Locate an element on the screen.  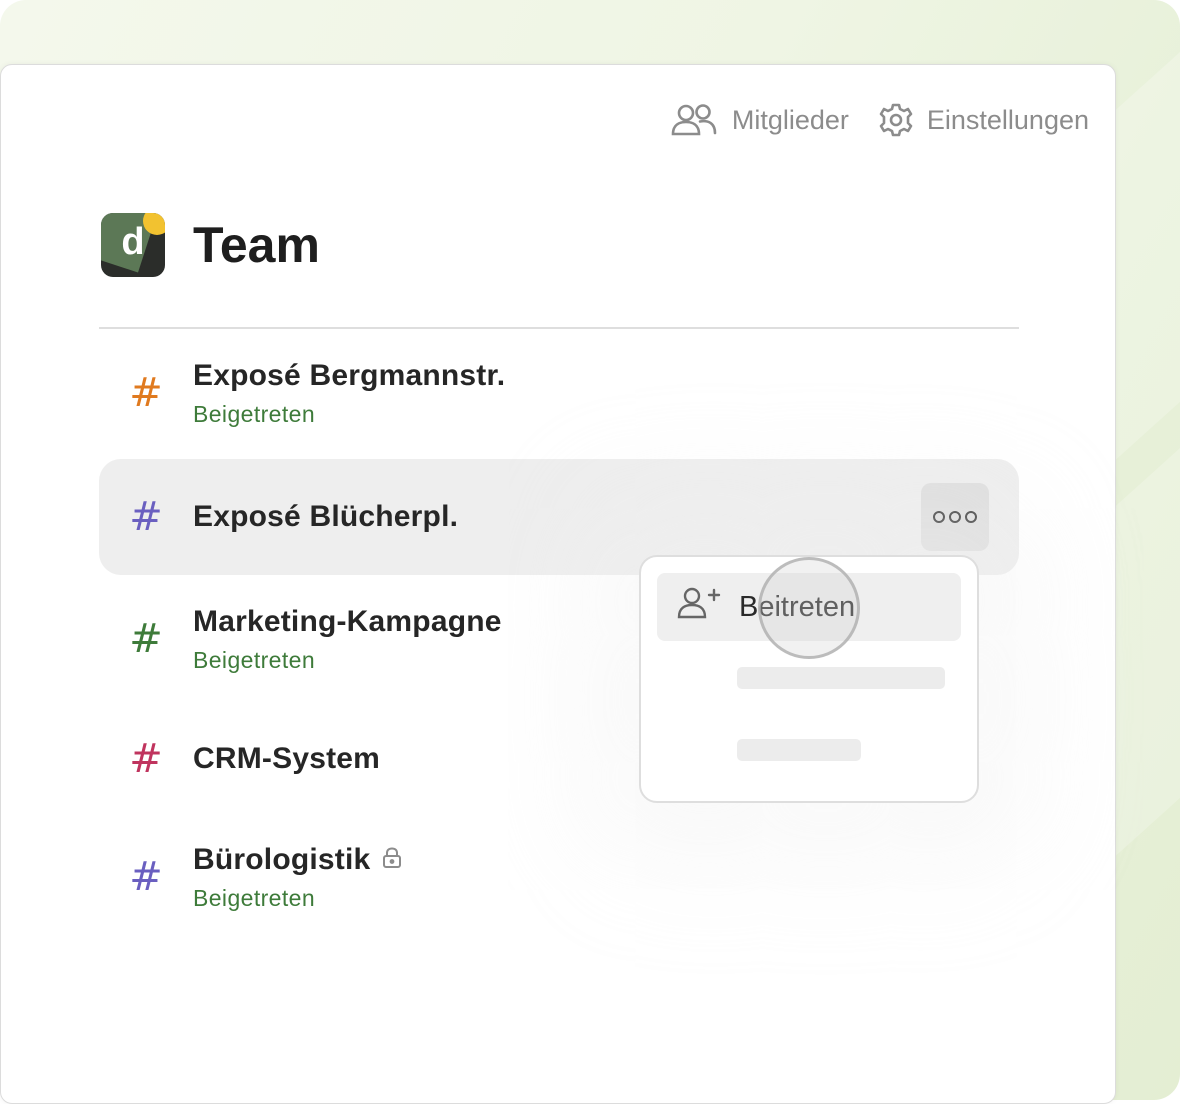
channel-item: # Bürologistik Beigetreten is located at coordinates (559, 877).